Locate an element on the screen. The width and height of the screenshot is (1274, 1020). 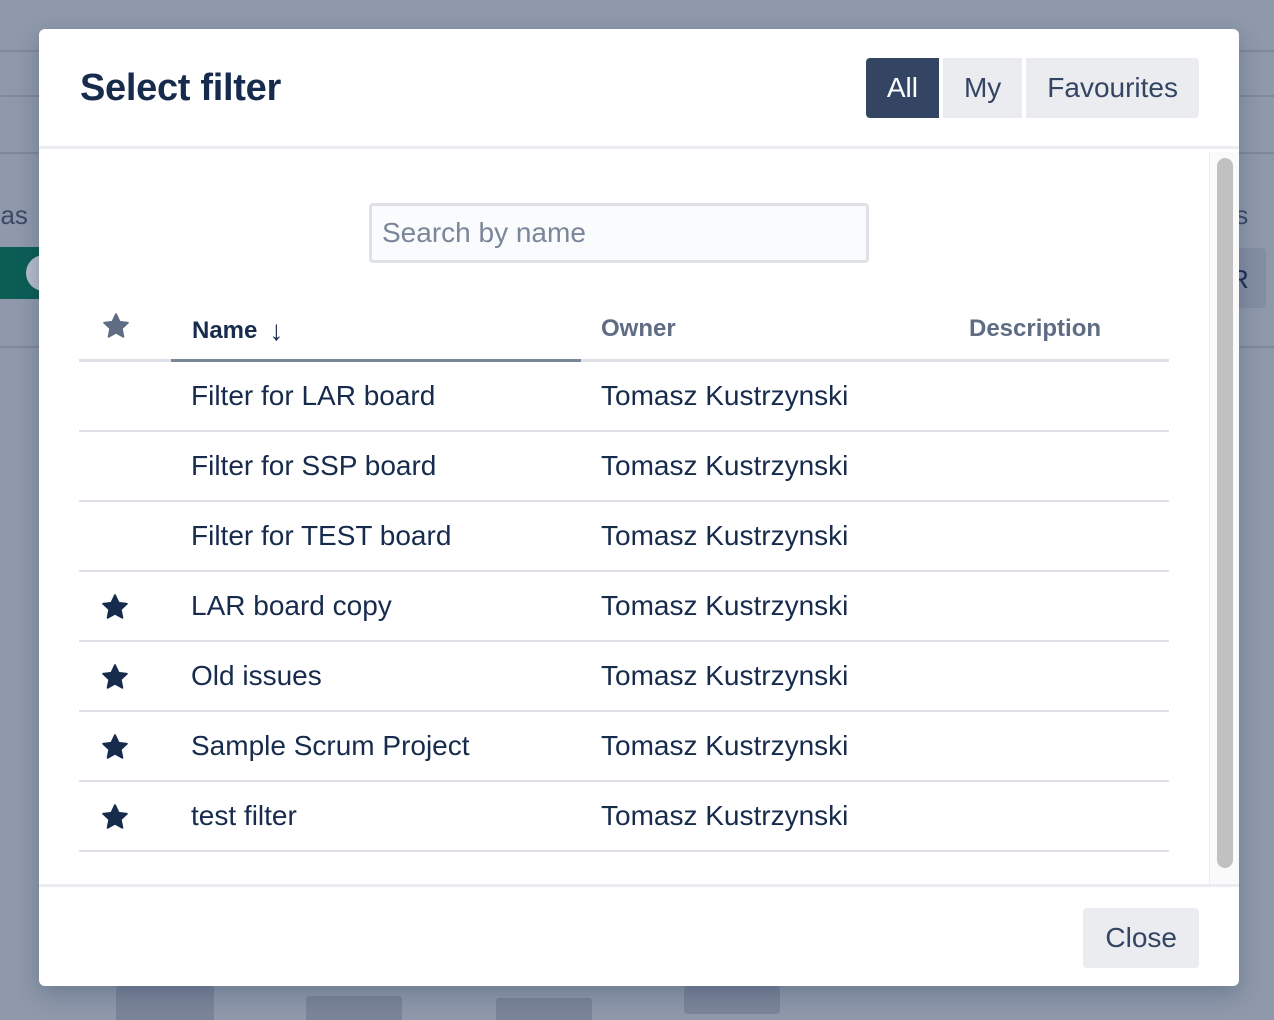
filter-name: test filter is located at coordinates (244, 816).